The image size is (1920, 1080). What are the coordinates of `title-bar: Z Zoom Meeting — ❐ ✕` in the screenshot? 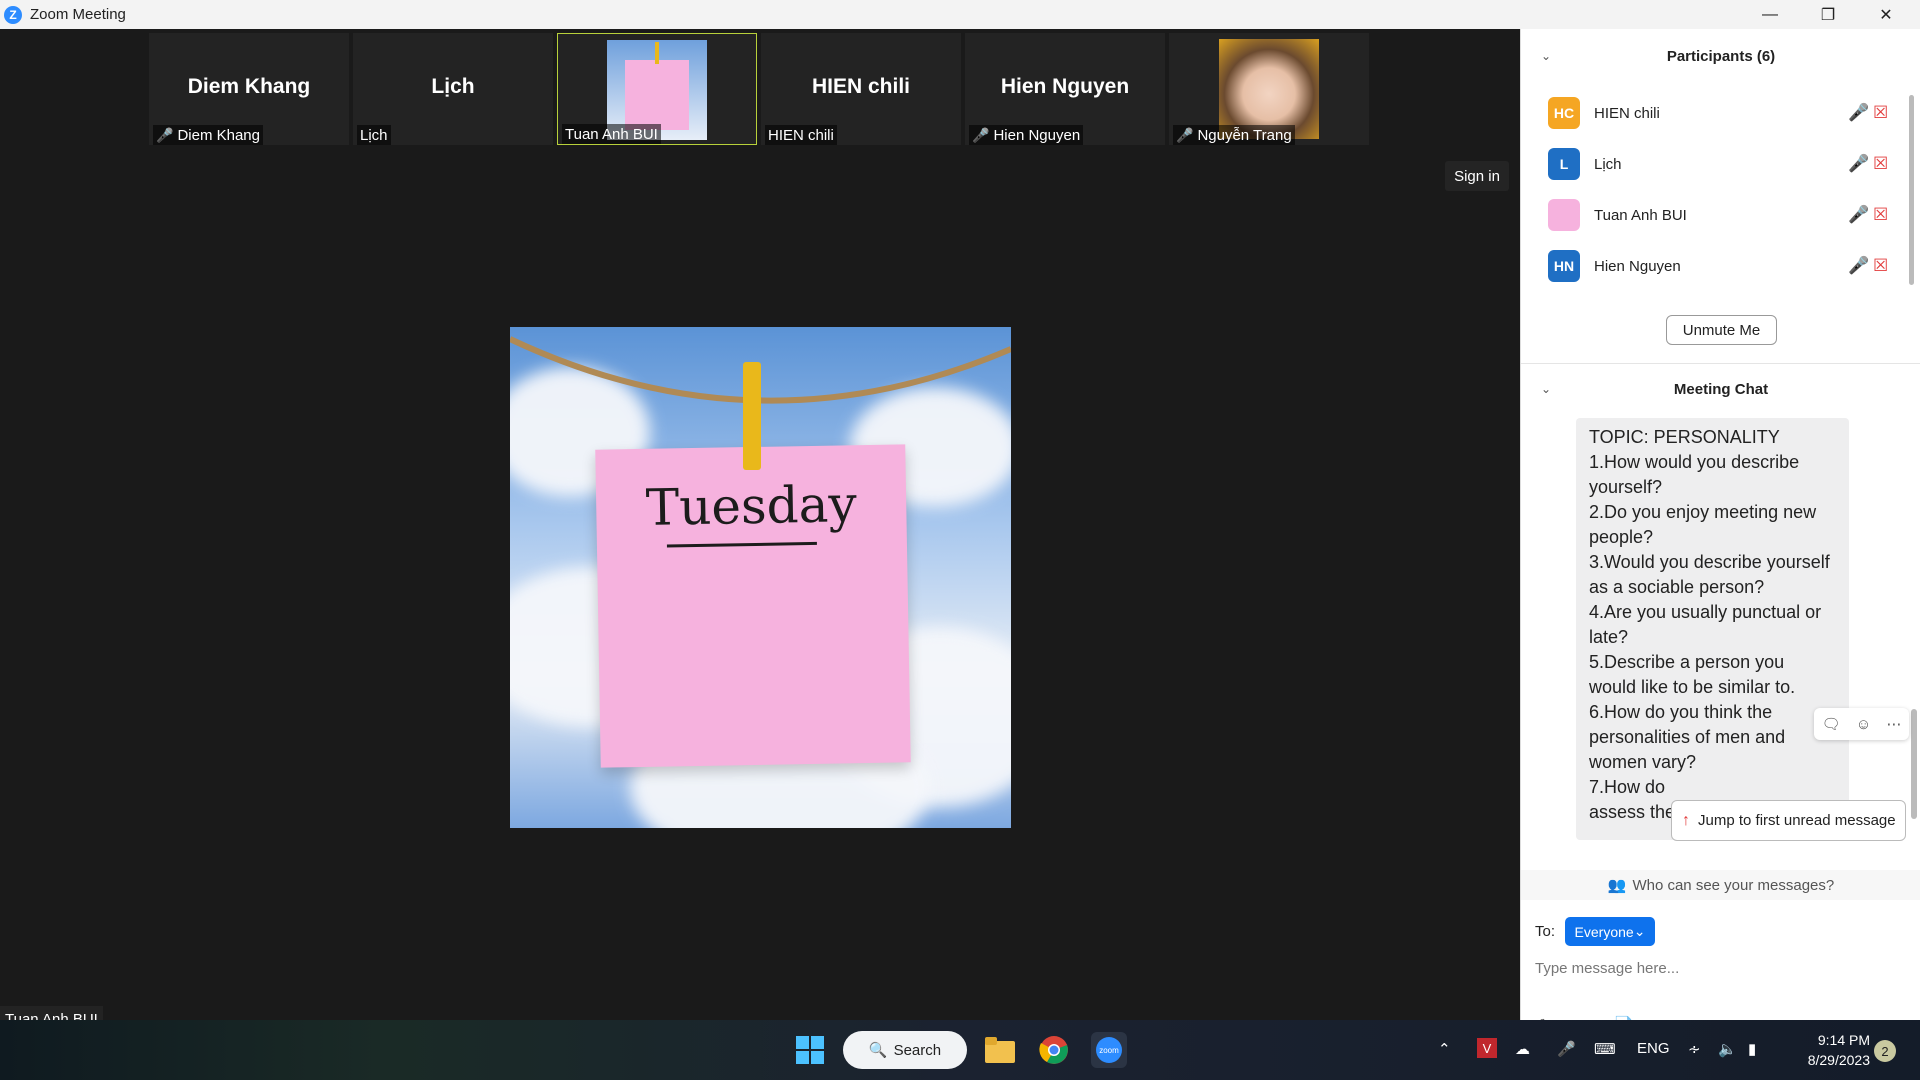 It's located at (960, 14).